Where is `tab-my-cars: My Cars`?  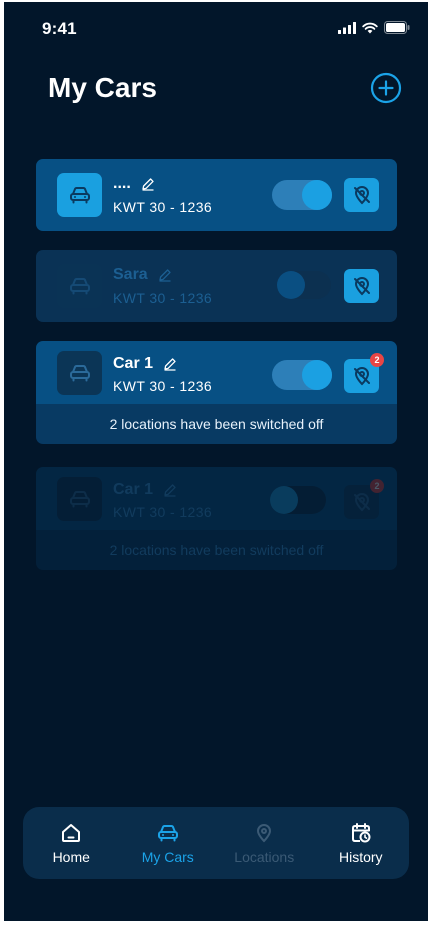 tab-my-cars: My Cars is located at coordinates (168, 843).